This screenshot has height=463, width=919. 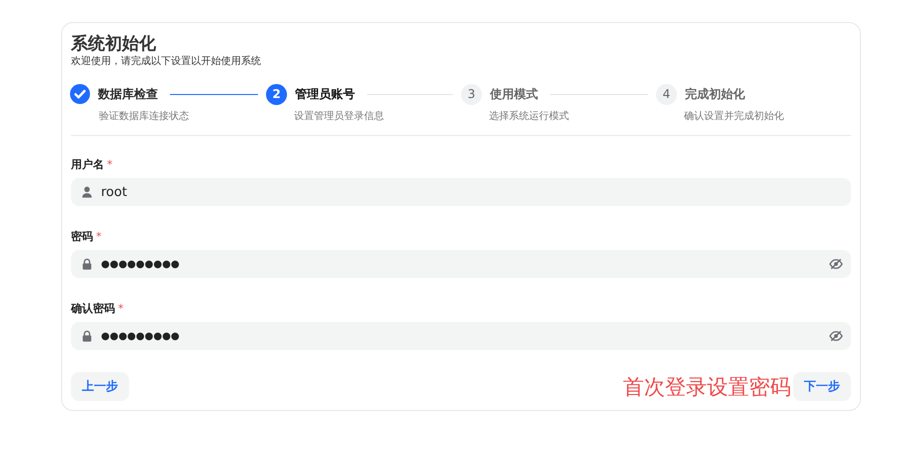 What do you see at coordinates (93, 308) in the screenshot?
I see `field-label: 确认密码` at bounding box center [93, 308].